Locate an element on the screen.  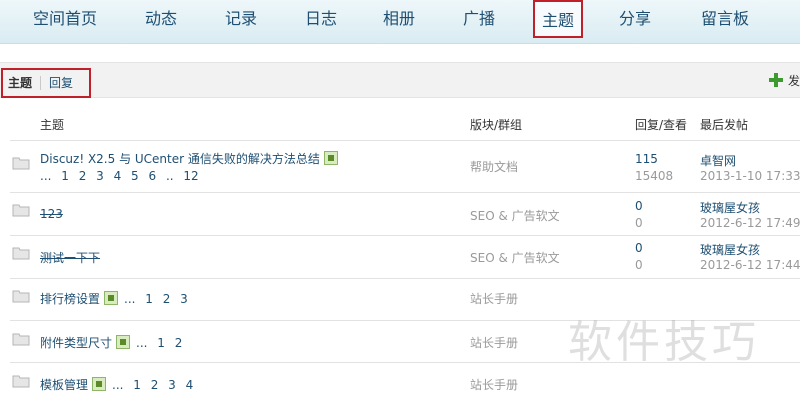
nav-item-records: 记录 is located at coordinates (241, 19).